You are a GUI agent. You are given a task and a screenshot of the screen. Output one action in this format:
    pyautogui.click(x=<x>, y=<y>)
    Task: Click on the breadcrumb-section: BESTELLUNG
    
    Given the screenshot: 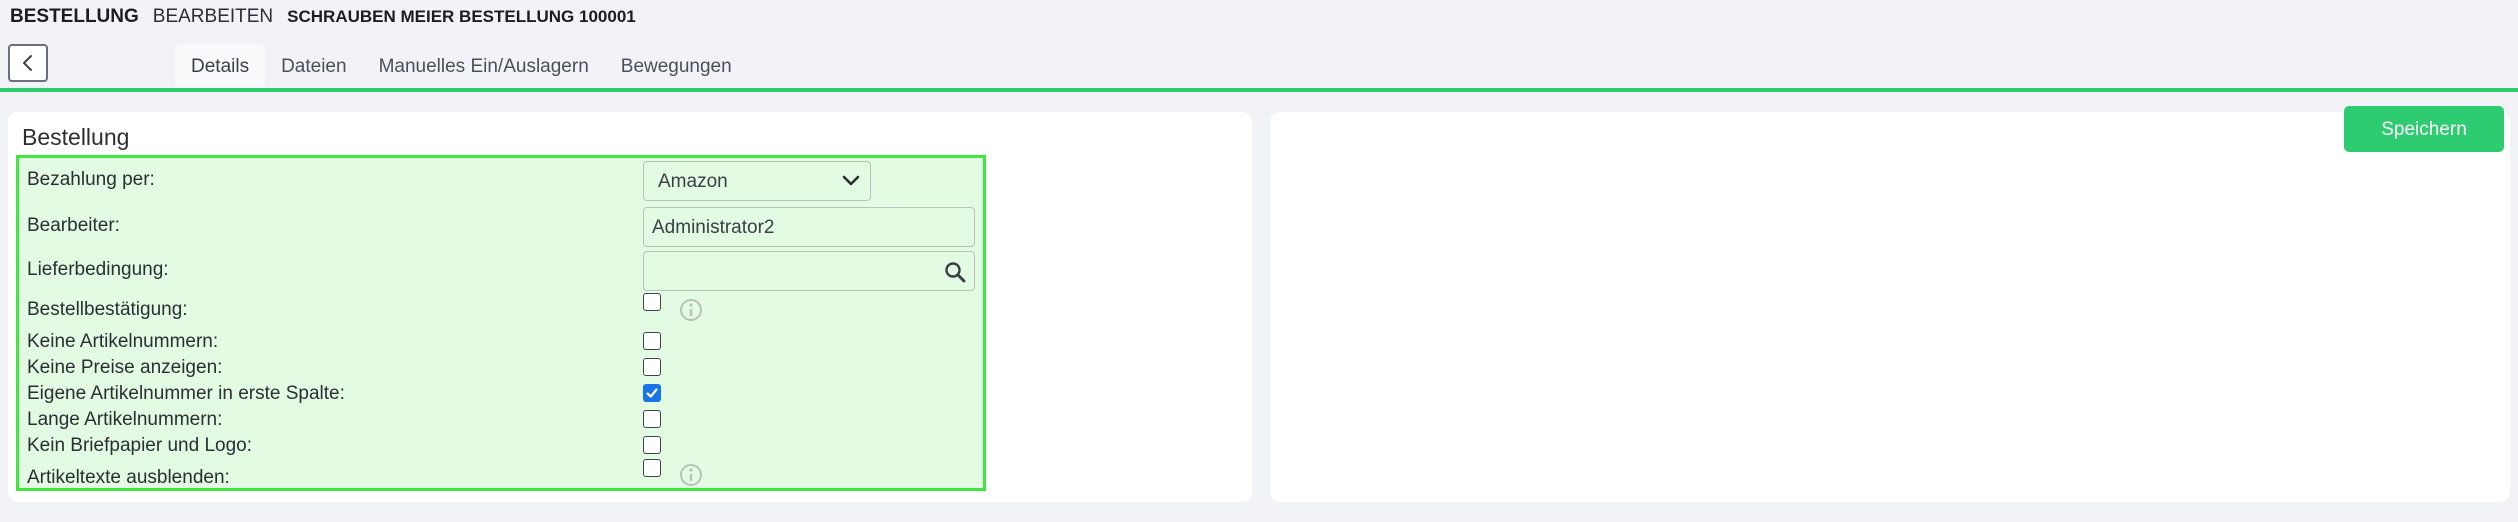 What is the action you would take?
    pyautogui.click(x=74, y=17)
    